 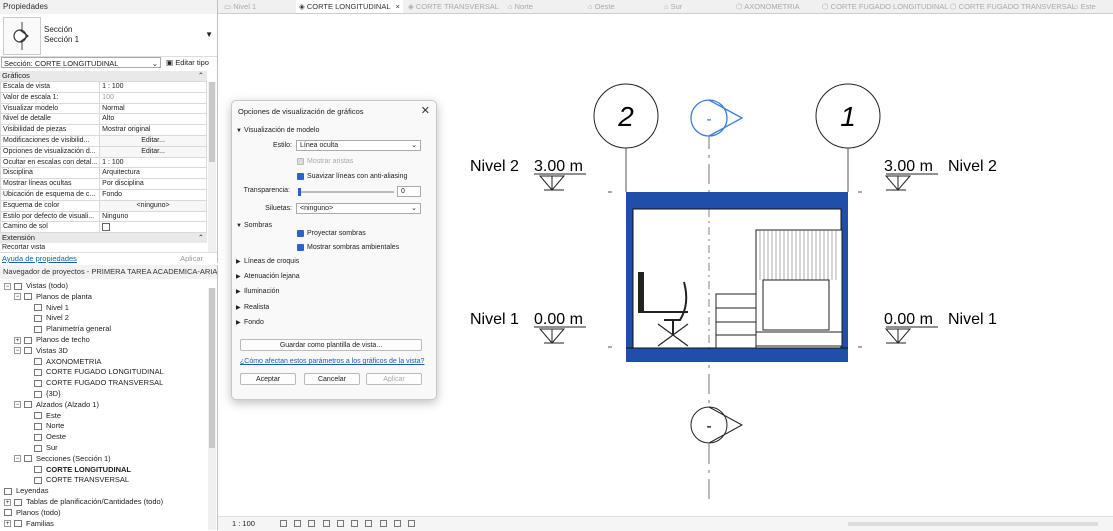 I want to click on property-row: Visualizar modelo Normal, so click(x=103, y=108).